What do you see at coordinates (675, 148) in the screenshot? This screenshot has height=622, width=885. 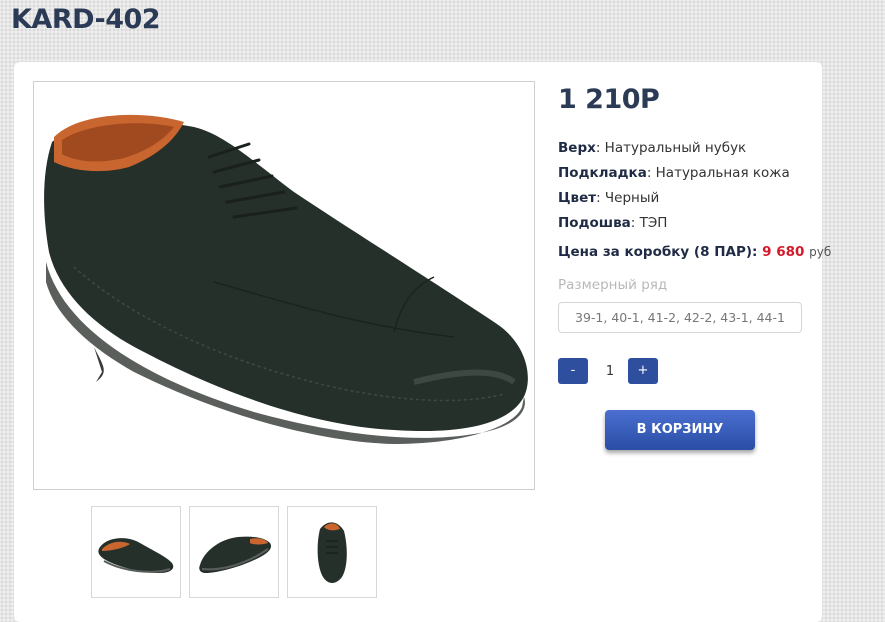 I see `spec-value: Натуральный нубук` at bounding box center [675, 148].